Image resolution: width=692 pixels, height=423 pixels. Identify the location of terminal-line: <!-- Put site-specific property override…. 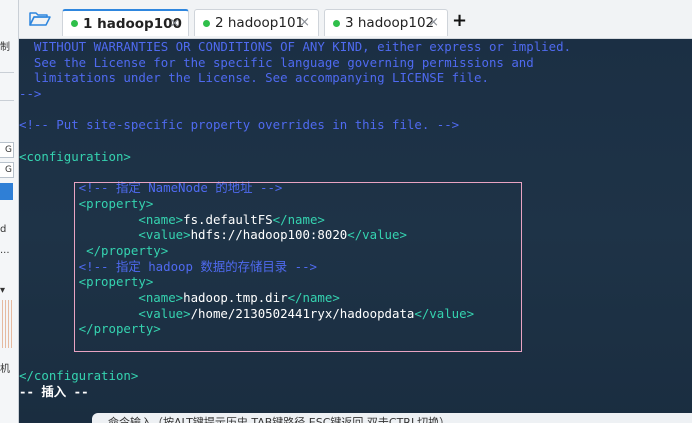
(355, 125).